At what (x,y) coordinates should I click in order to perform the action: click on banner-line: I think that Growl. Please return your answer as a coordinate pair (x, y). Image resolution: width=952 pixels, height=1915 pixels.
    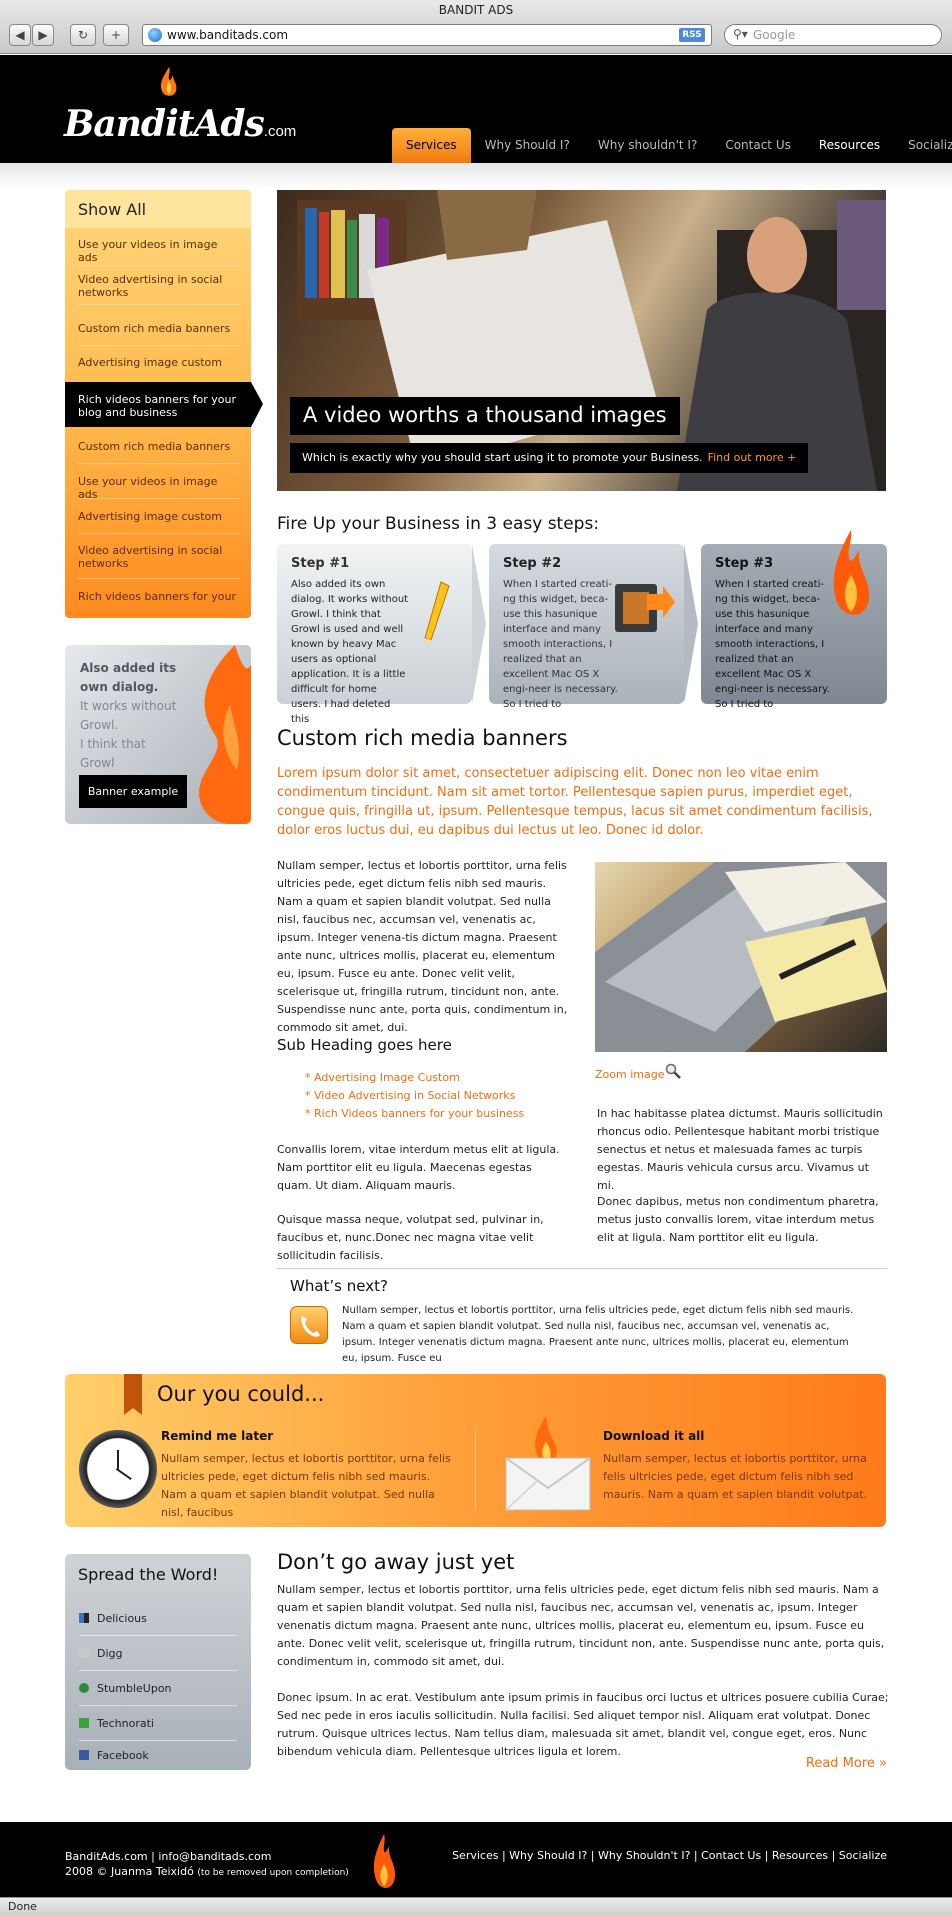
    Looking at the image, I should click on (113, 753).